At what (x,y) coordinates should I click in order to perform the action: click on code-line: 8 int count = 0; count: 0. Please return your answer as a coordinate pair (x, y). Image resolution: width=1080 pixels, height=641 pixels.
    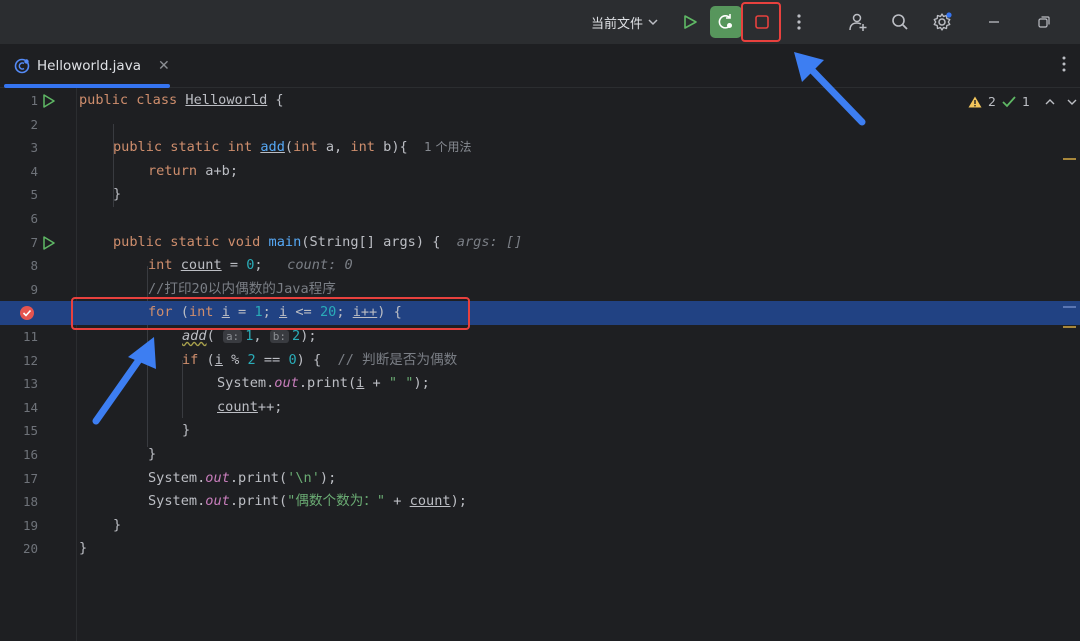
    Looking at the image, I should click on (540, 266).